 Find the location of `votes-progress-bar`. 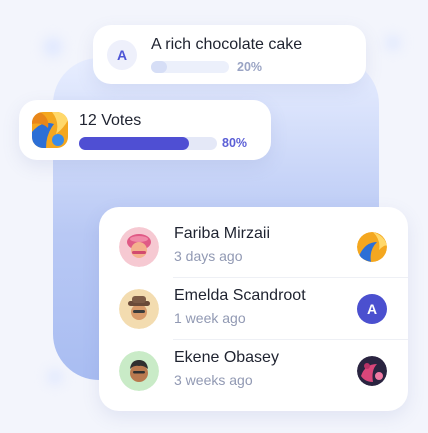

votes-progress-bar is located at coordinates (148, 143).